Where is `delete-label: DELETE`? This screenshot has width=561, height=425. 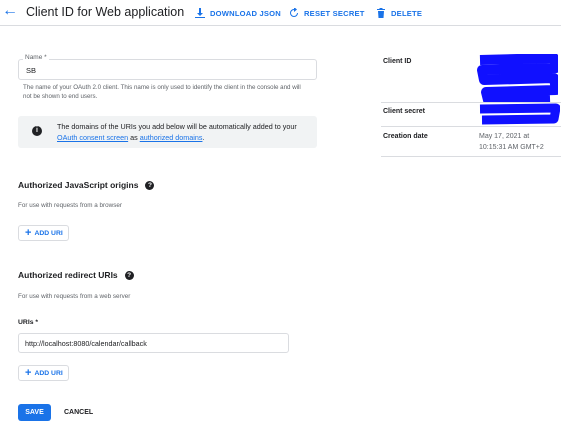
delete-label: DELETE is located at coordinates (407, 13).